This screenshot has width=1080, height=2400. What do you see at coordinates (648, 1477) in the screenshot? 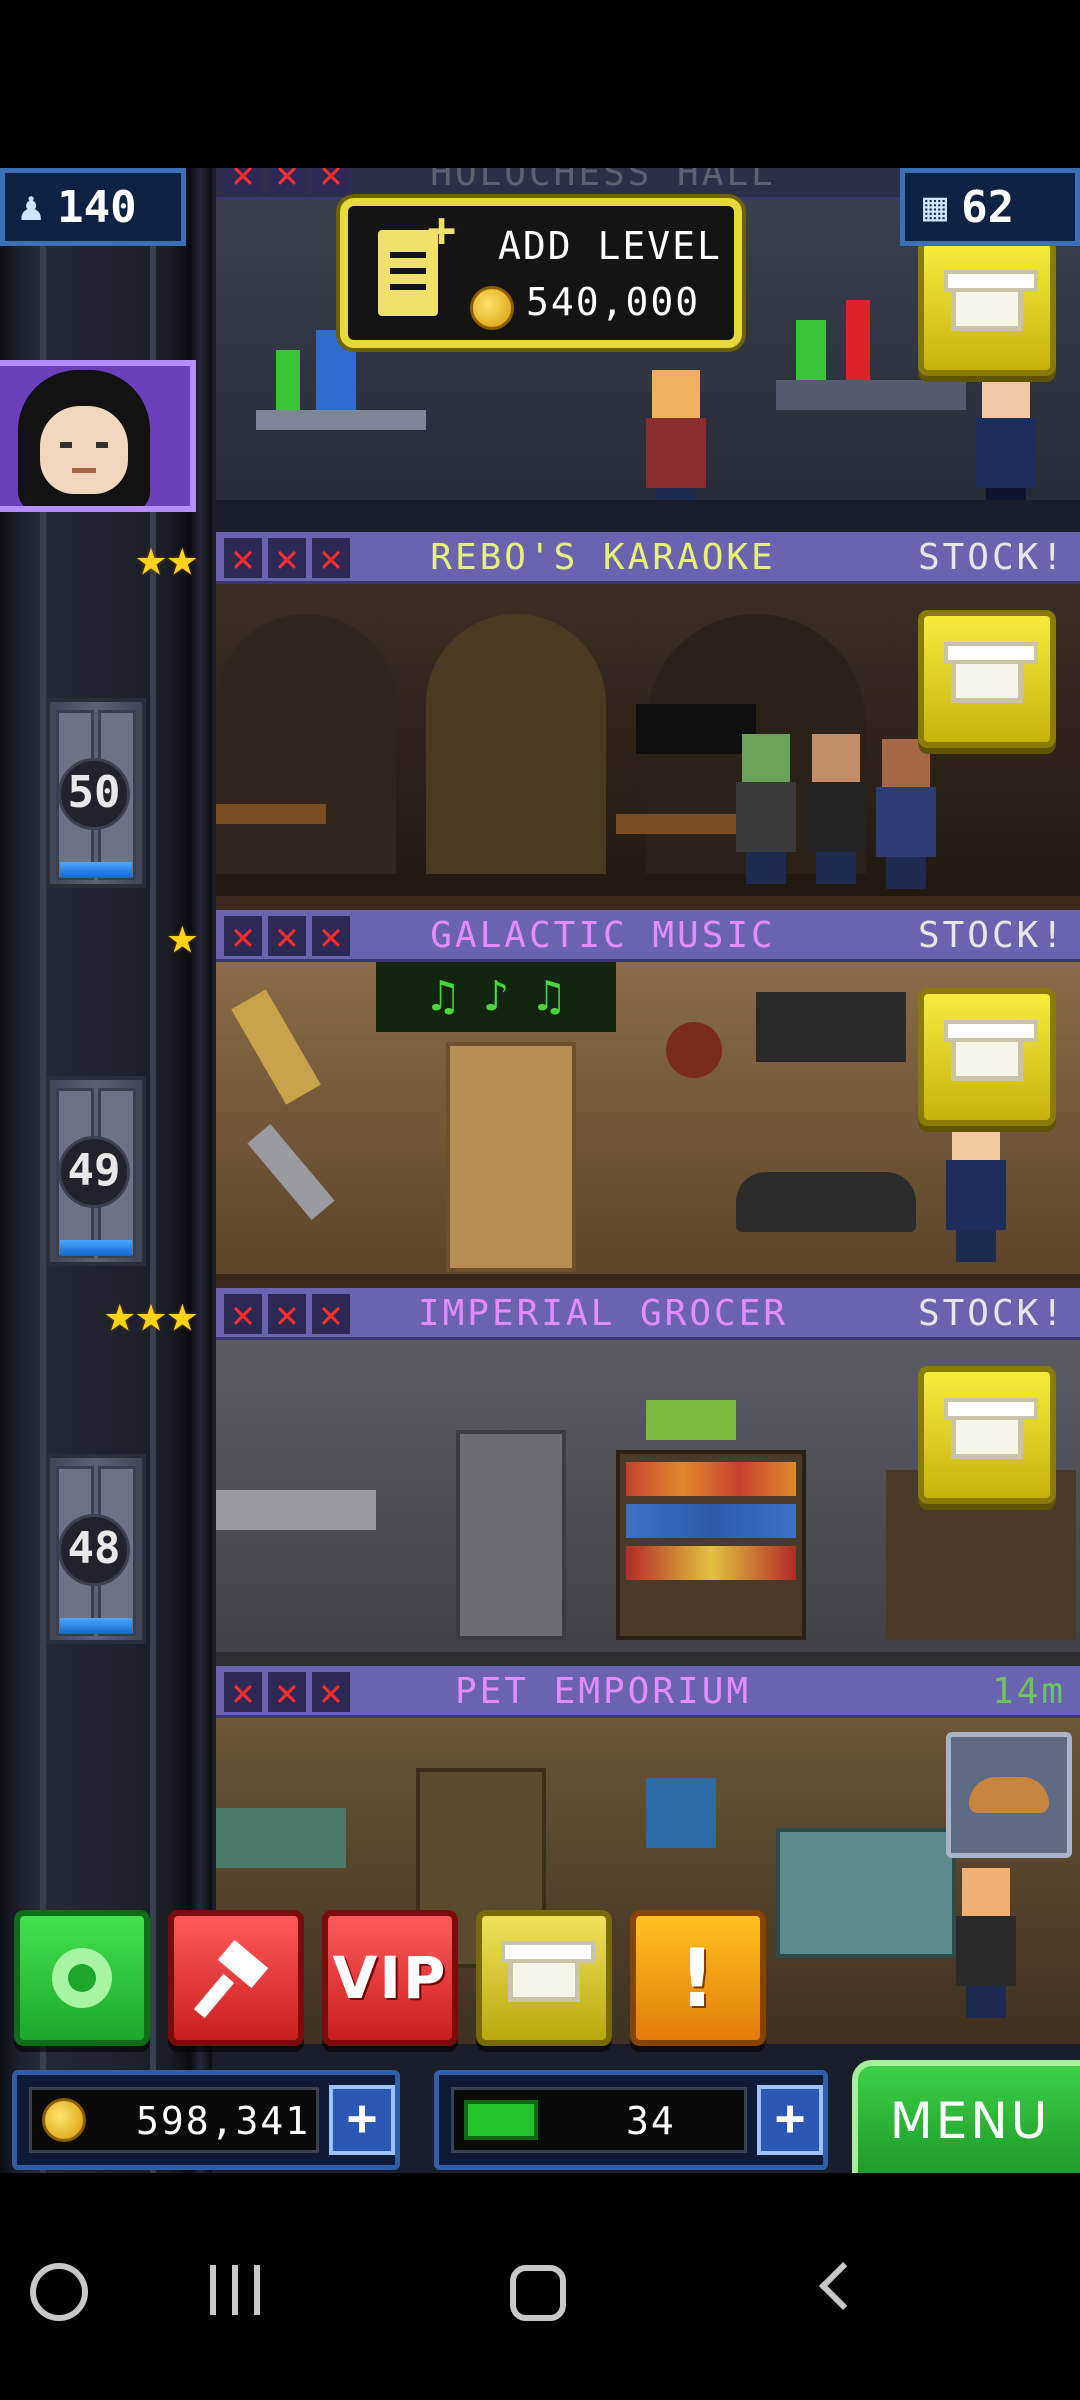
I see `floor-imperial-grocer: ✕ ✕ ✕ IMPERIAL GROCER STOCK!` at bounding box center [648, 1477].